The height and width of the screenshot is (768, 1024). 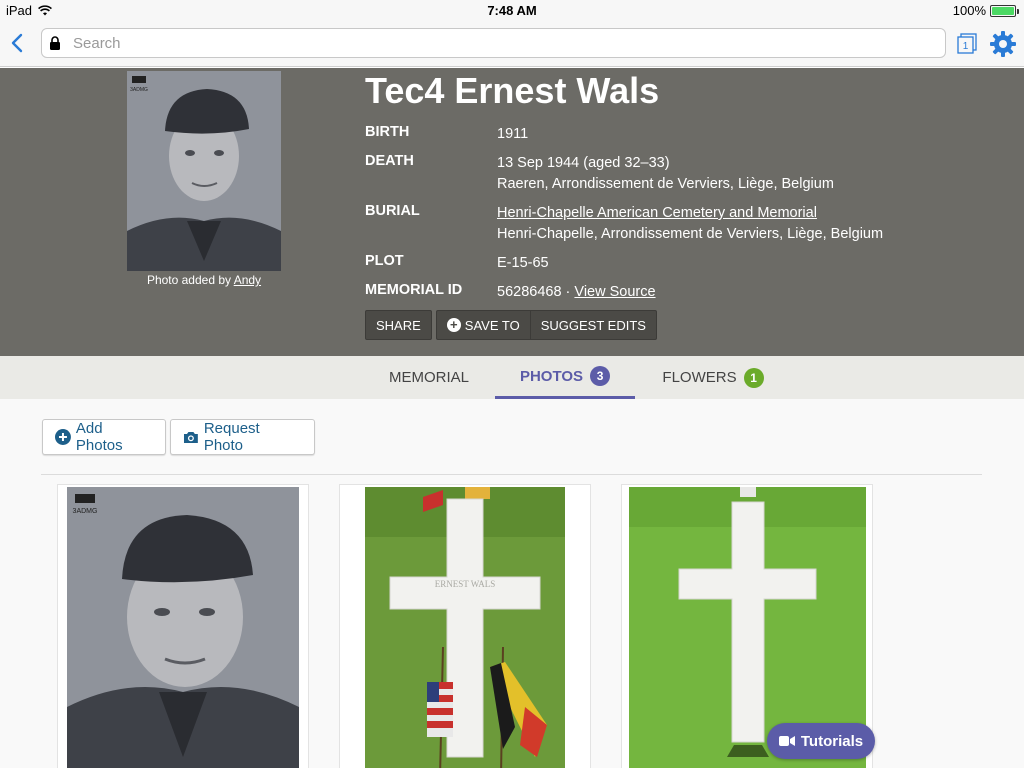 I want to click on birth-label: BIRTH, so click(x=387, y=132).